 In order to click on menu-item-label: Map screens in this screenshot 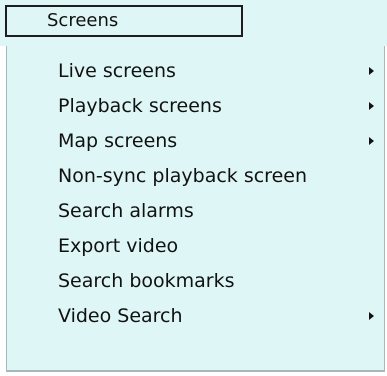, I will do `click(118, 141)`.